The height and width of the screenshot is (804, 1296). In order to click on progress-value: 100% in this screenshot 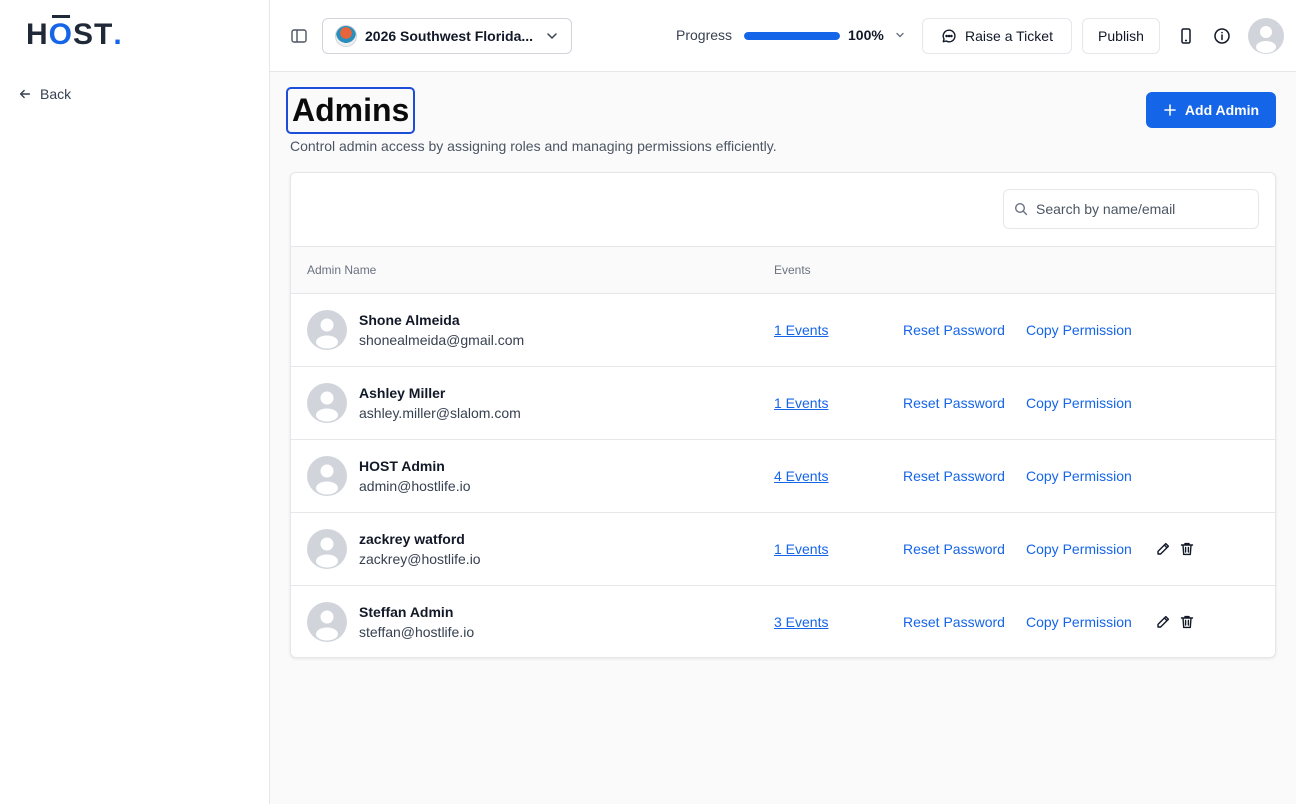, I will do `click(866, 35)`.